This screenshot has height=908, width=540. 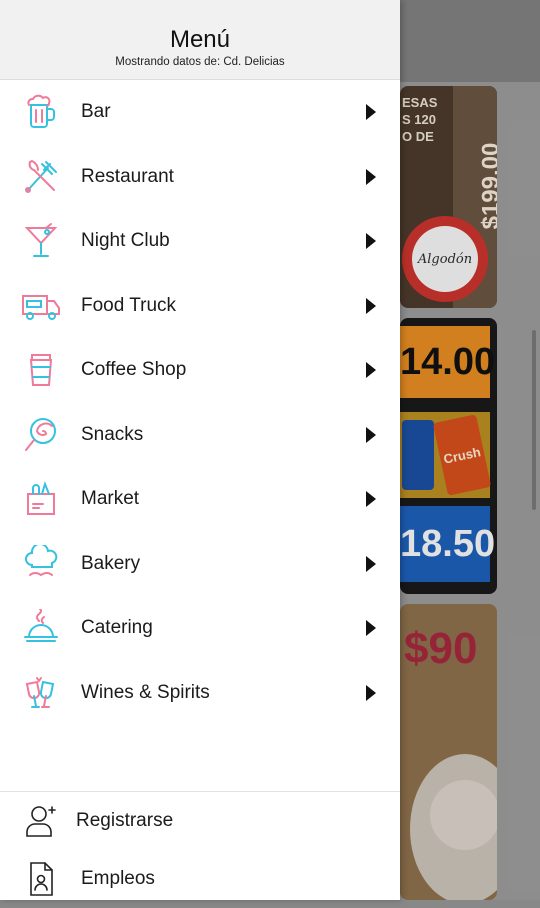 I want to click on drawer-title: Menú, so click(x=200, y=39).